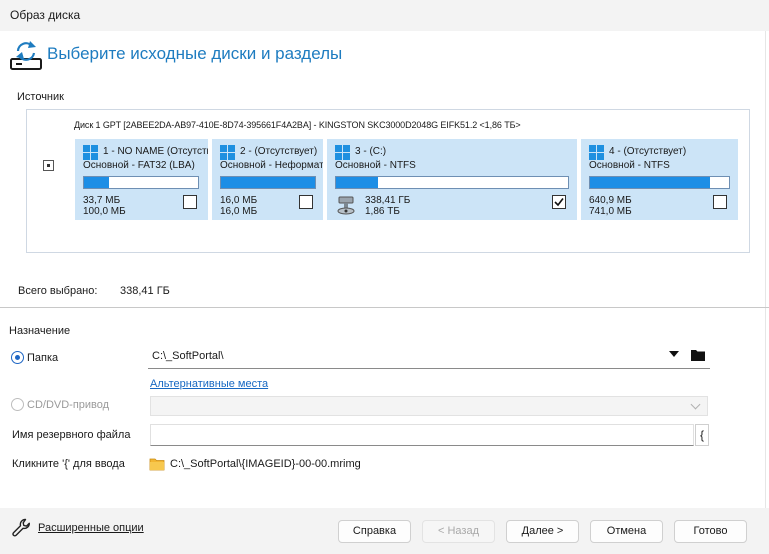 The height and width of the screenshot is (554, 769). I want to click on resulting-file-path: C:\_SoftPortal\{IMAGEID}-00-00.mrimg, so click(265, 464).